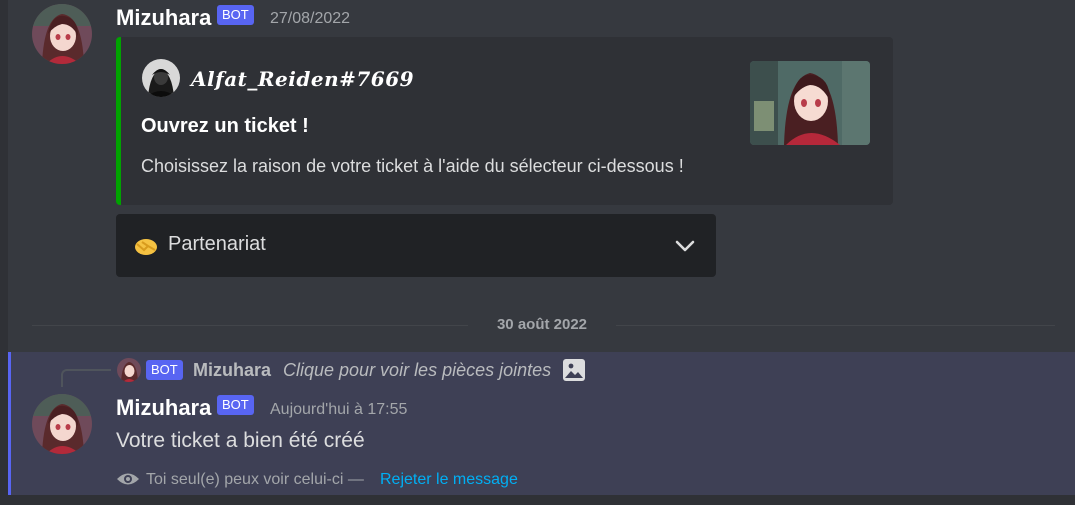 This screenshot has height=505, width=1075. I want to click on embed-thumbnail, so click(810, 103).